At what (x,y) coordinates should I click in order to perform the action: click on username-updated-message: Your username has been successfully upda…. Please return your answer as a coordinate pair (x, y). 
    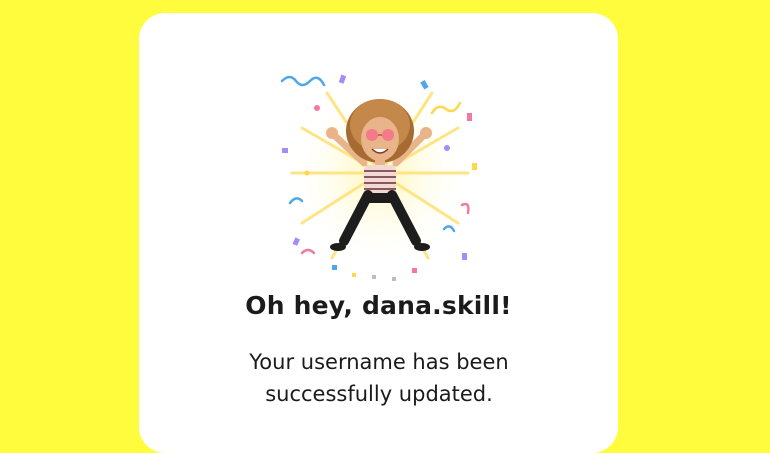
    Looking at the image, I should click on (379, 378).